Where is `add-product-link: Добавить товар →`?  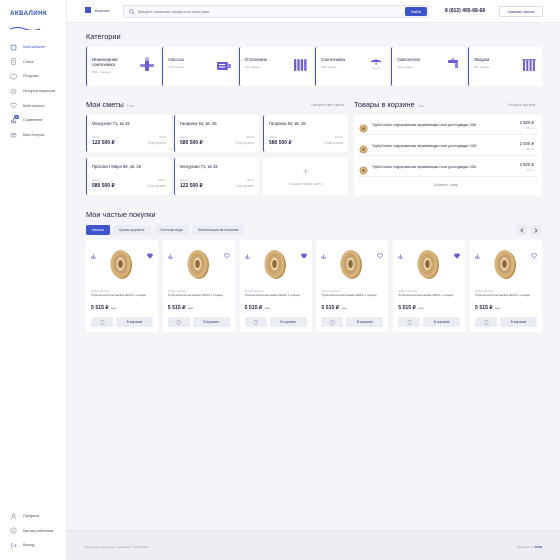 add-product-link: Добавить товар → is located at coordinates (448, 185).